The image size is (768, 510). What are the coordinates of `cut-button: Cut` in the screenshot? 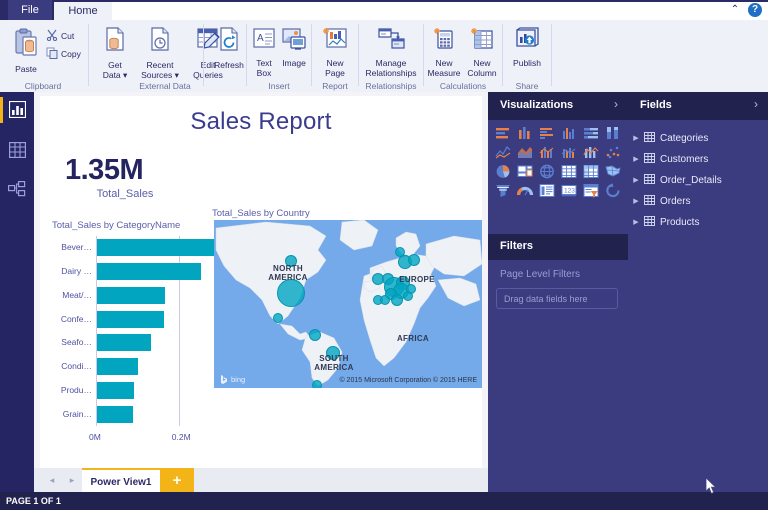 It's located at (60, 37).